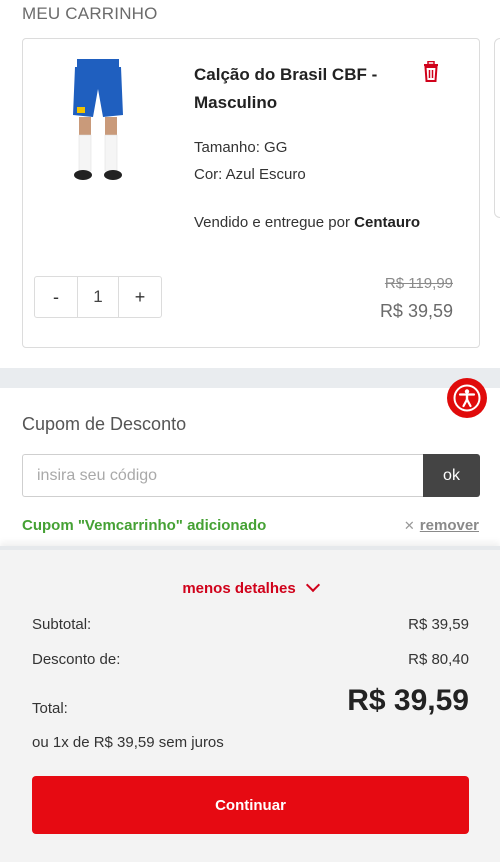 Image resolution: width=500 pixels, height=862 pixels. Describe the element at coordinates (438, 659) in the screenshot. I see `discount-value: R$ 80,40` at that location.